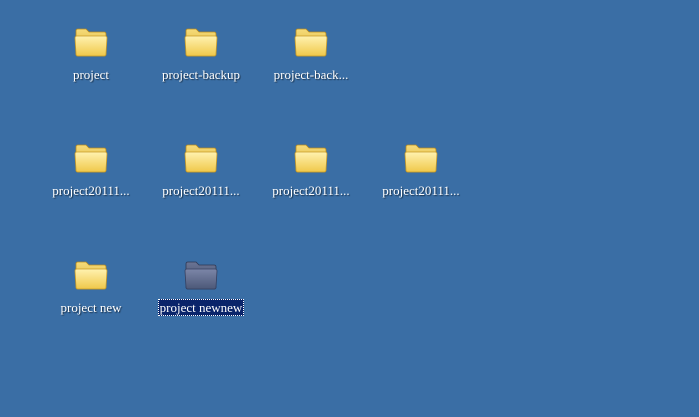 Image resolution: width=699 pixels, height=417 pixels. I want to click on desktop-folder-label: project-backup, so click(201, 74).